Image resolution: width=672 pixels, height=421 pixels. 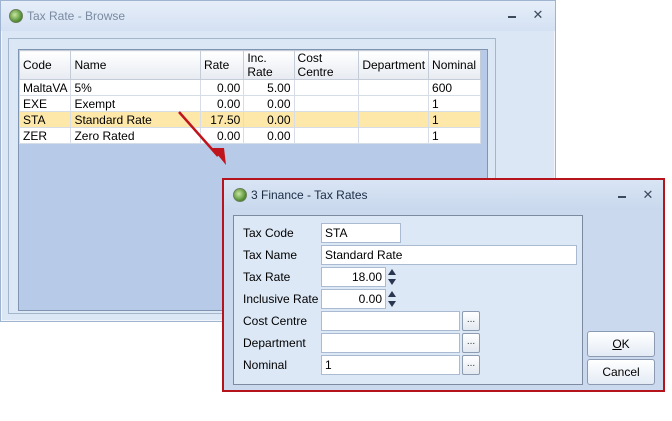 What do you see at coordinates (621, 372) in the screenshot?
I see `cancel-button: Cancel` at bounding box center [621, 372].